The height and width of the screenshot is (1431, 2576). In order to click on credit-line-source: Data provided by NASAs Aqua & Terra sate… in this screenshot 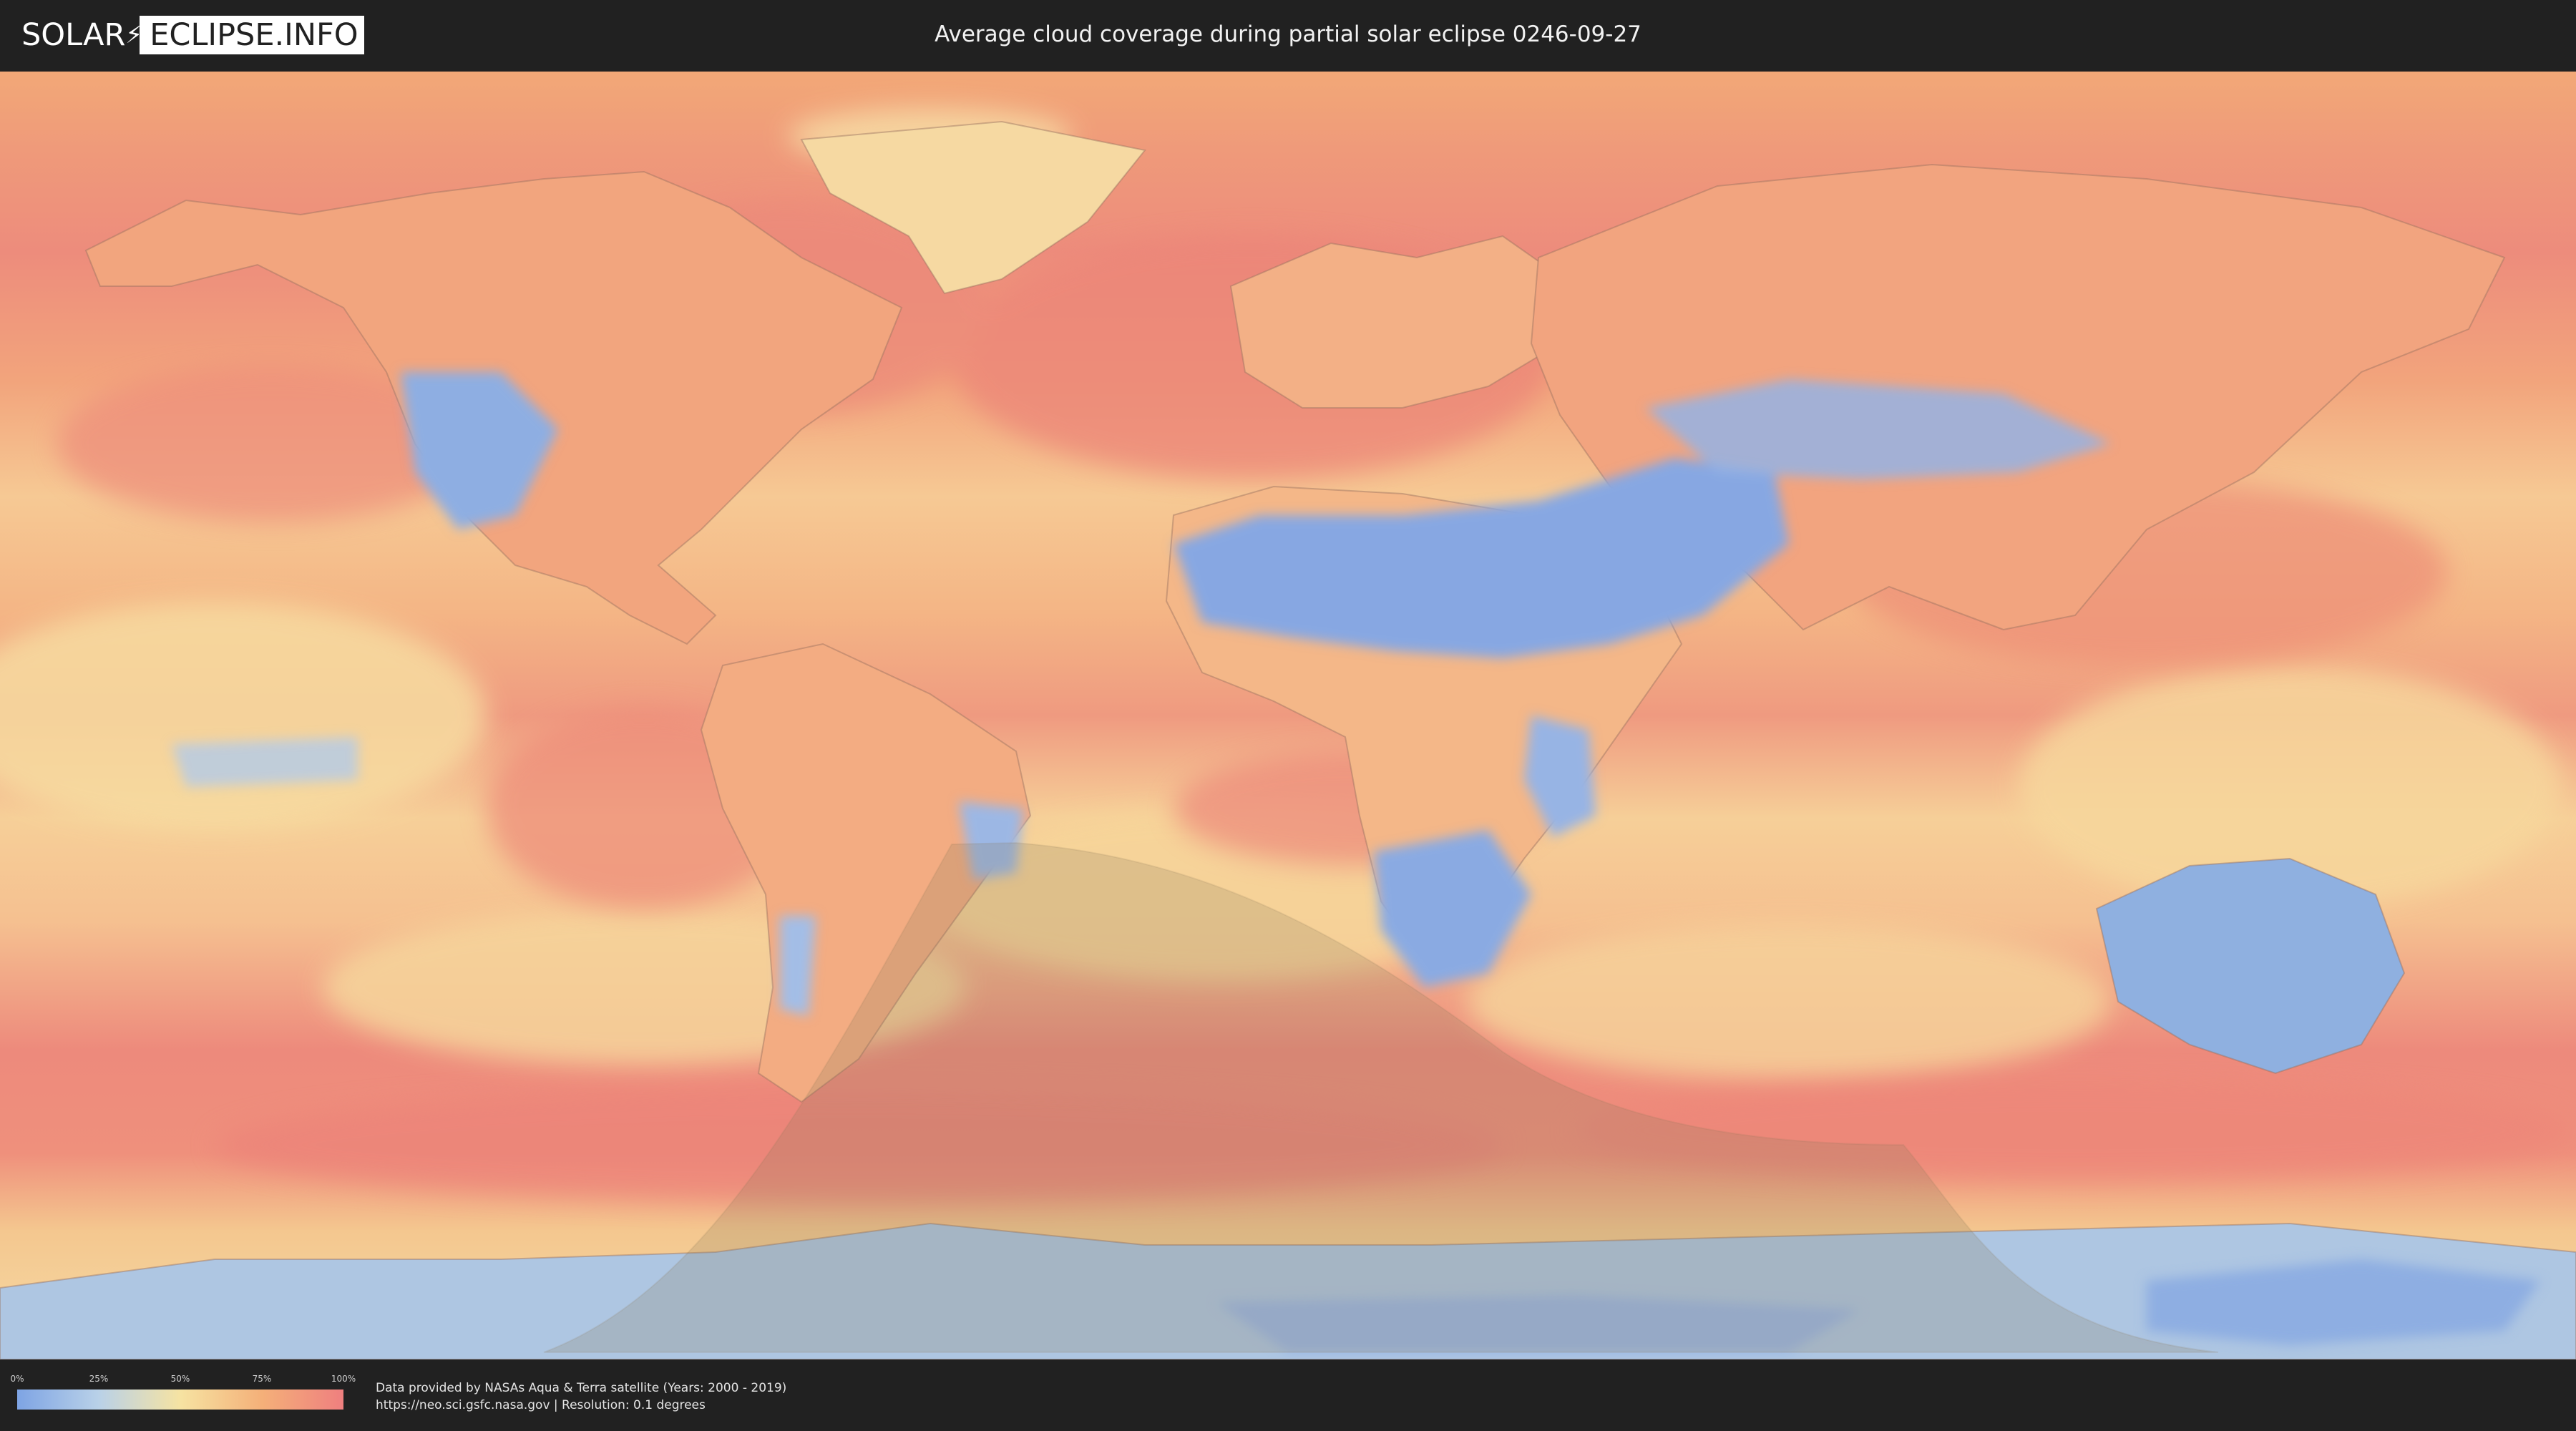, I will do `click(581, 1388)`.